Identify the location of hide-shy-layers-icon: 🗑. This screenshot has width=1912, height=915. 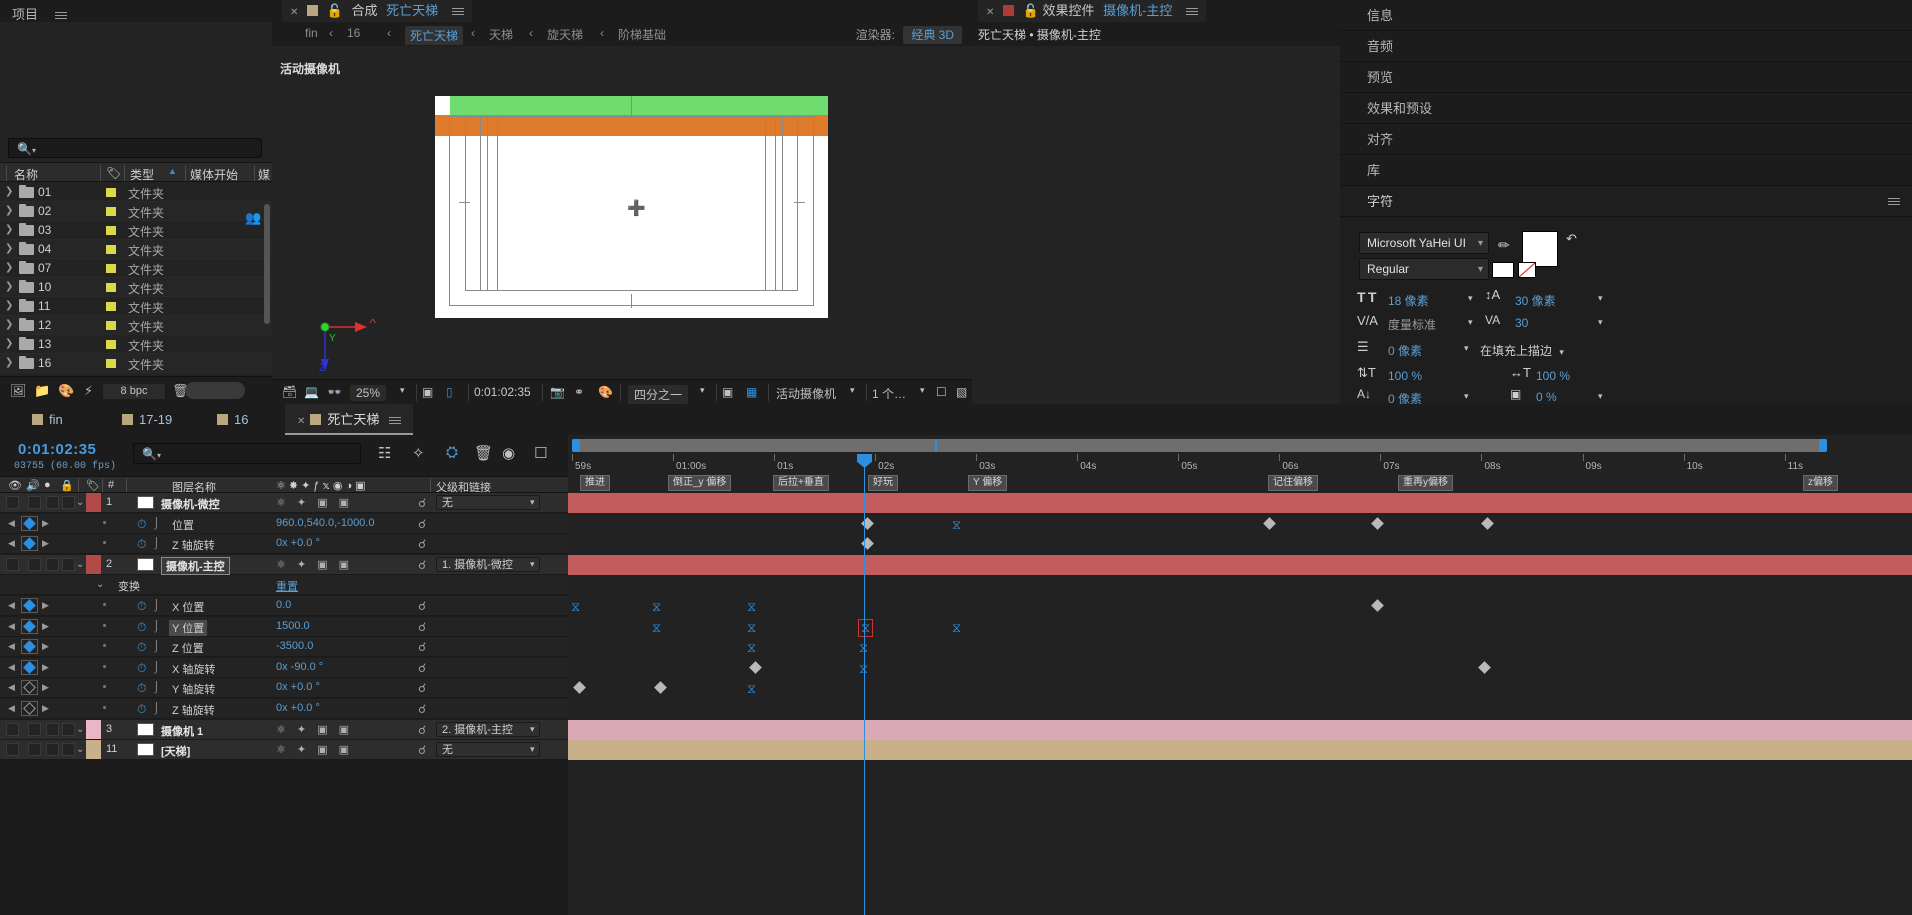
(483, 453).